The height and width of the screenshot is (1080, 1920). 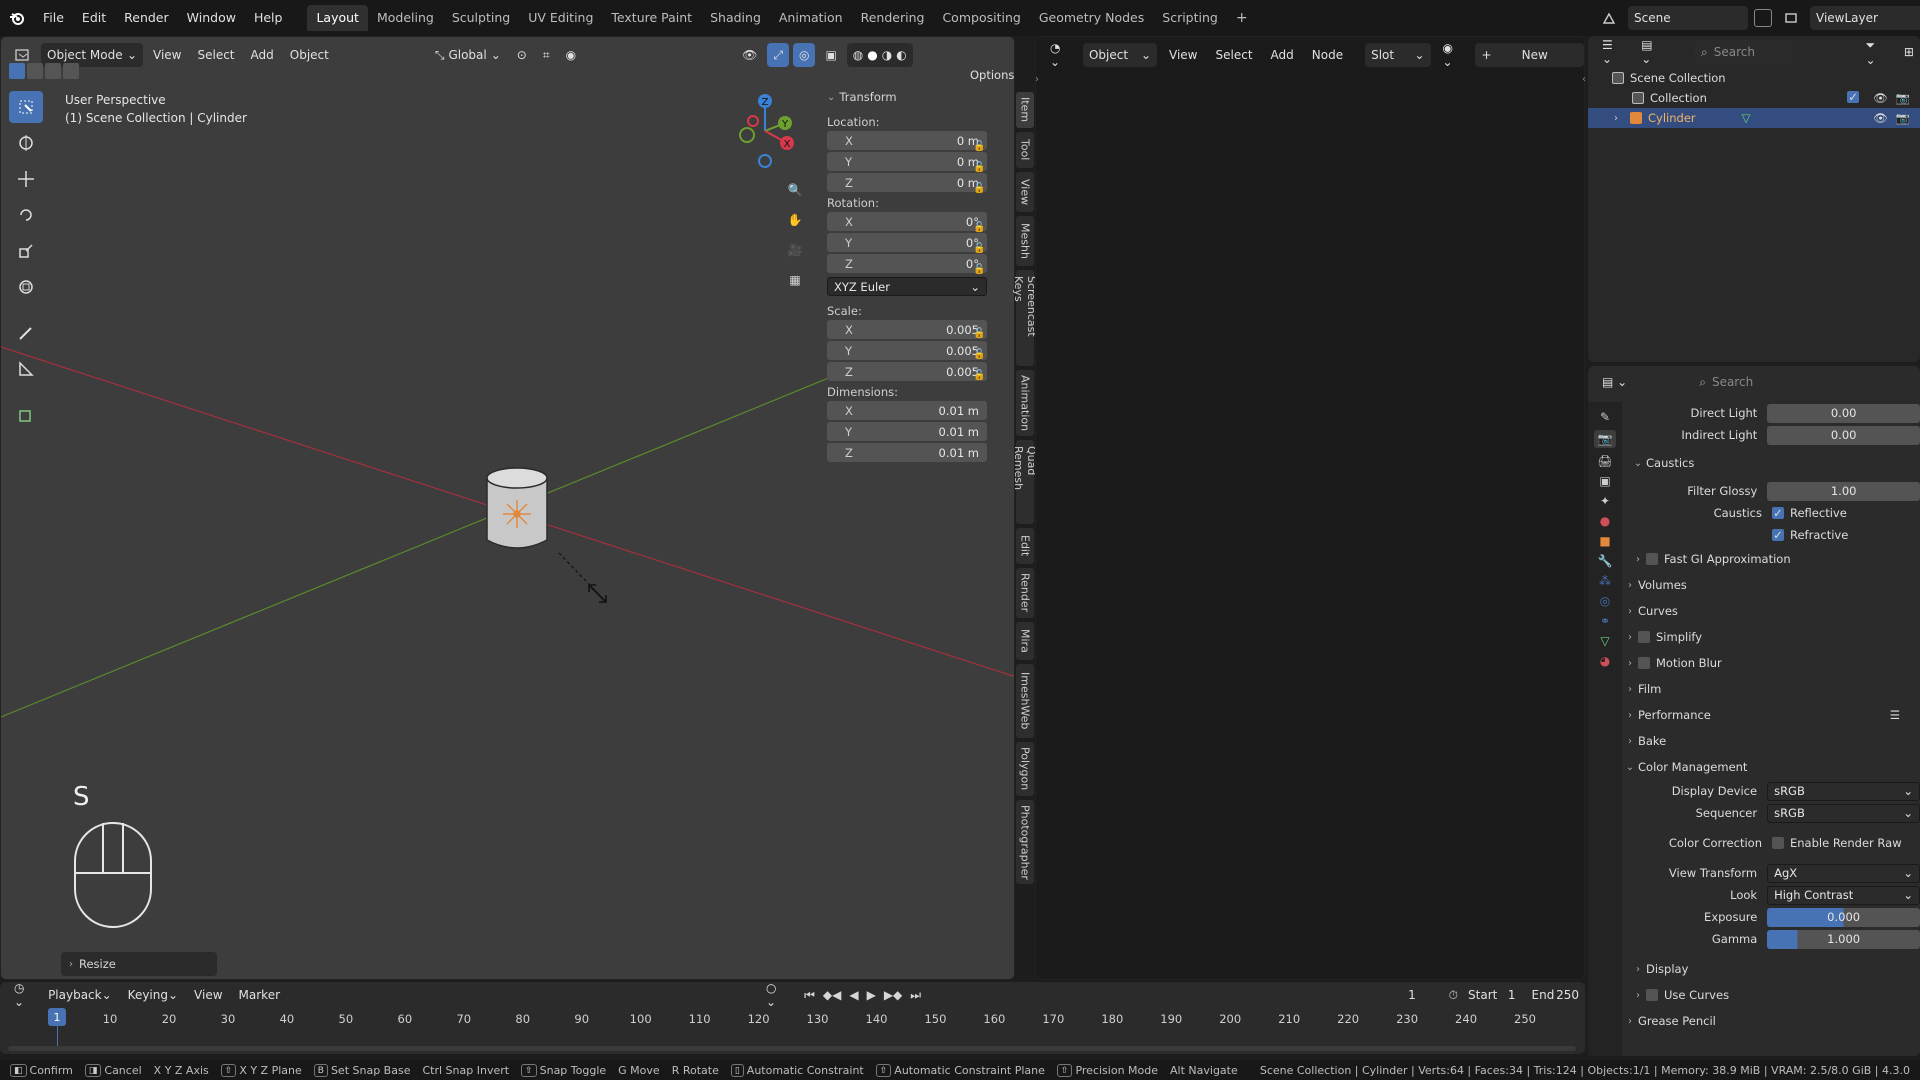 What do you see at coordinates (795, 280) in the screenshot?
I see `perspective-toggle-icon: ▦` at bounding box center [795, 280].